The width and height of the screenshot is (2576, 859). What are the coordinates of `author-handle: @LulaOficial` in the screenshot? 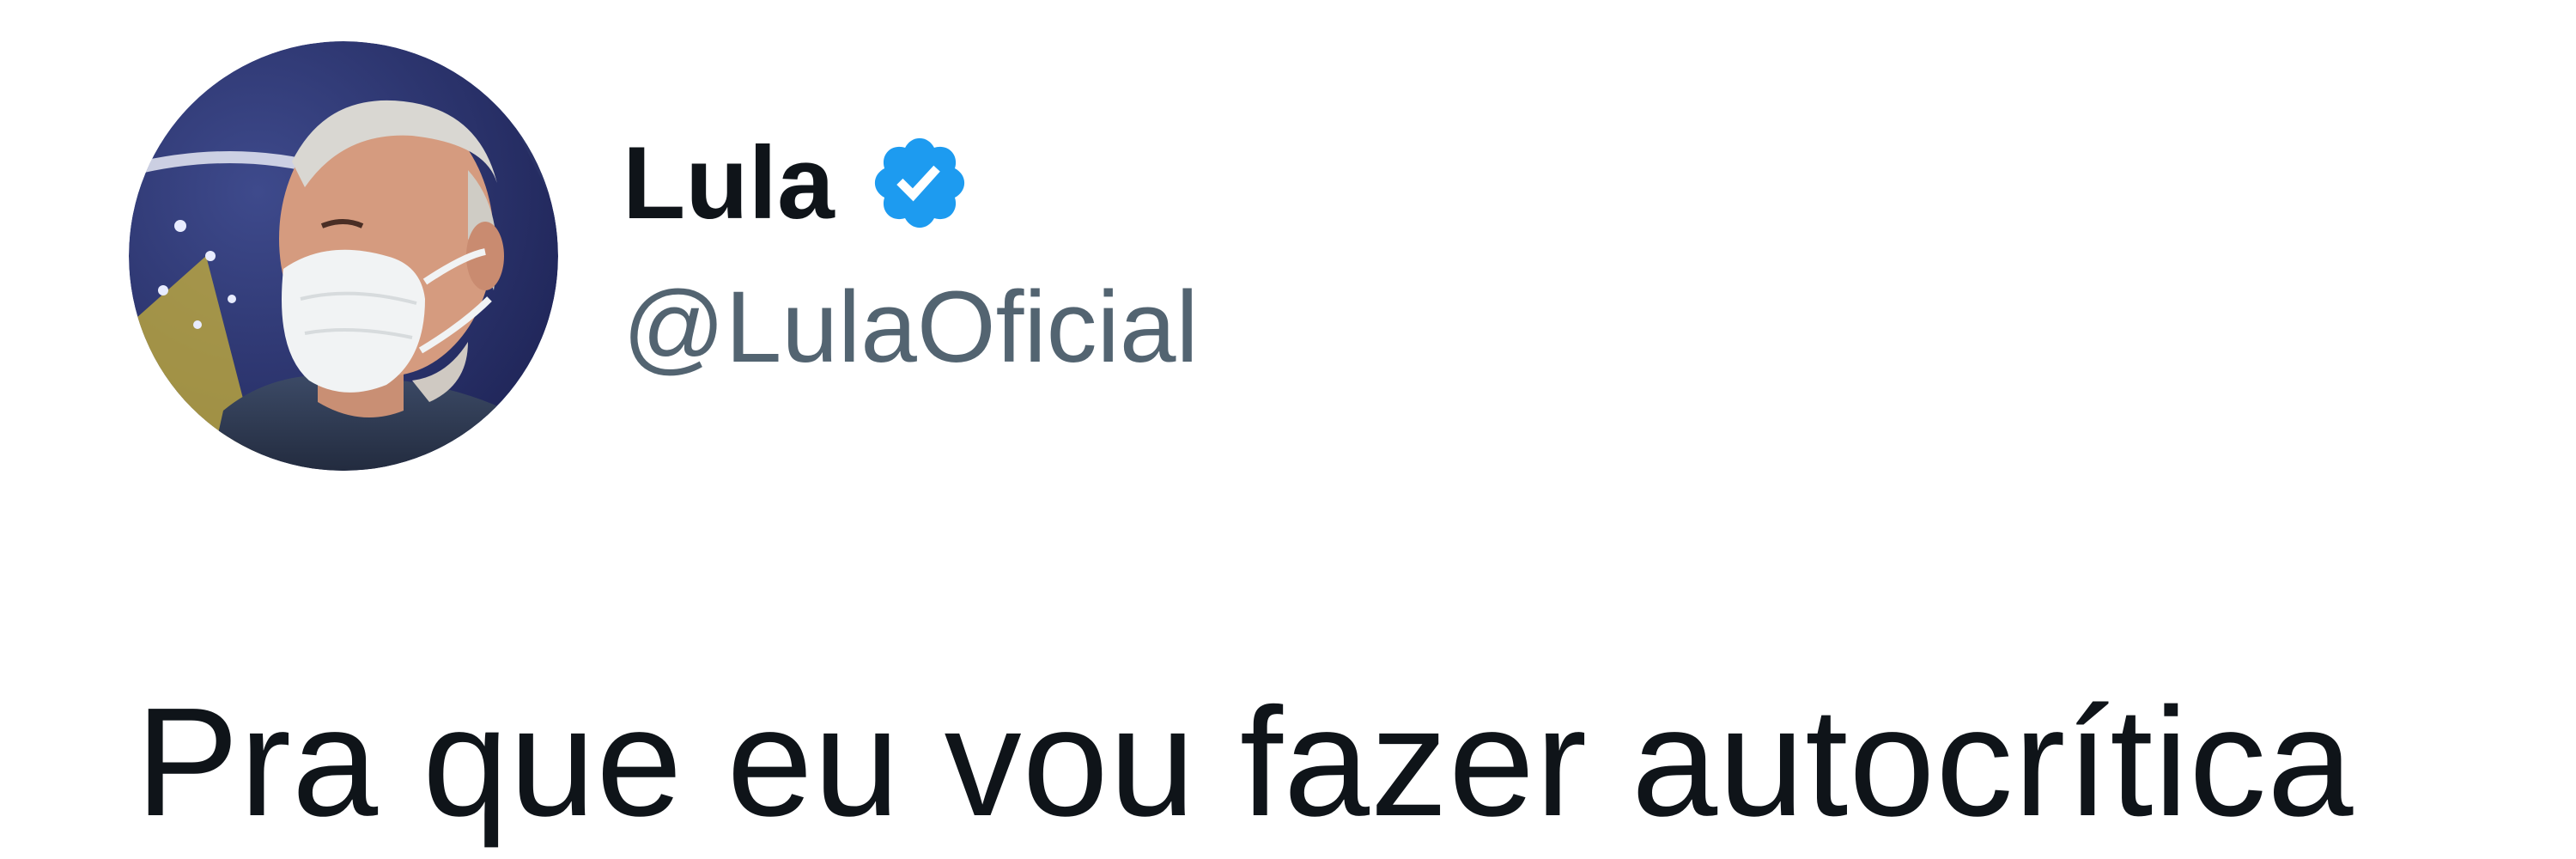 It's located at (911, 327).